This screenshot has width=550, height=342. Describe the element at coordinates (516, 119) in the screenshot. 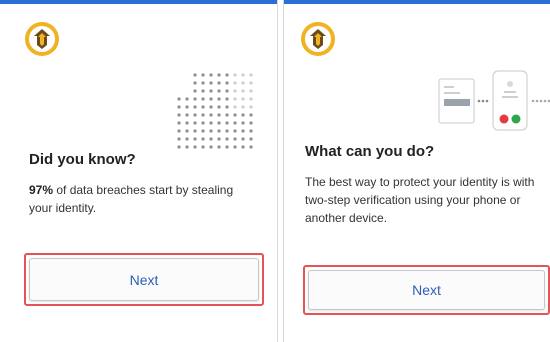

I see `approve-dot` at that location.